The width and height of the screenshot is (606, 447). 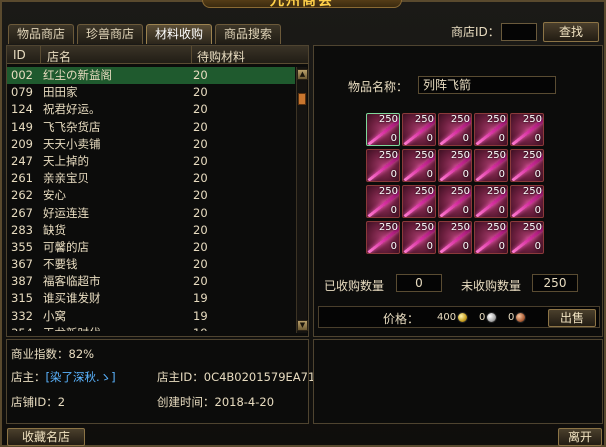 I want to click on shop-list-row: 247 天上掉的 20, so click(x=151, y=161).